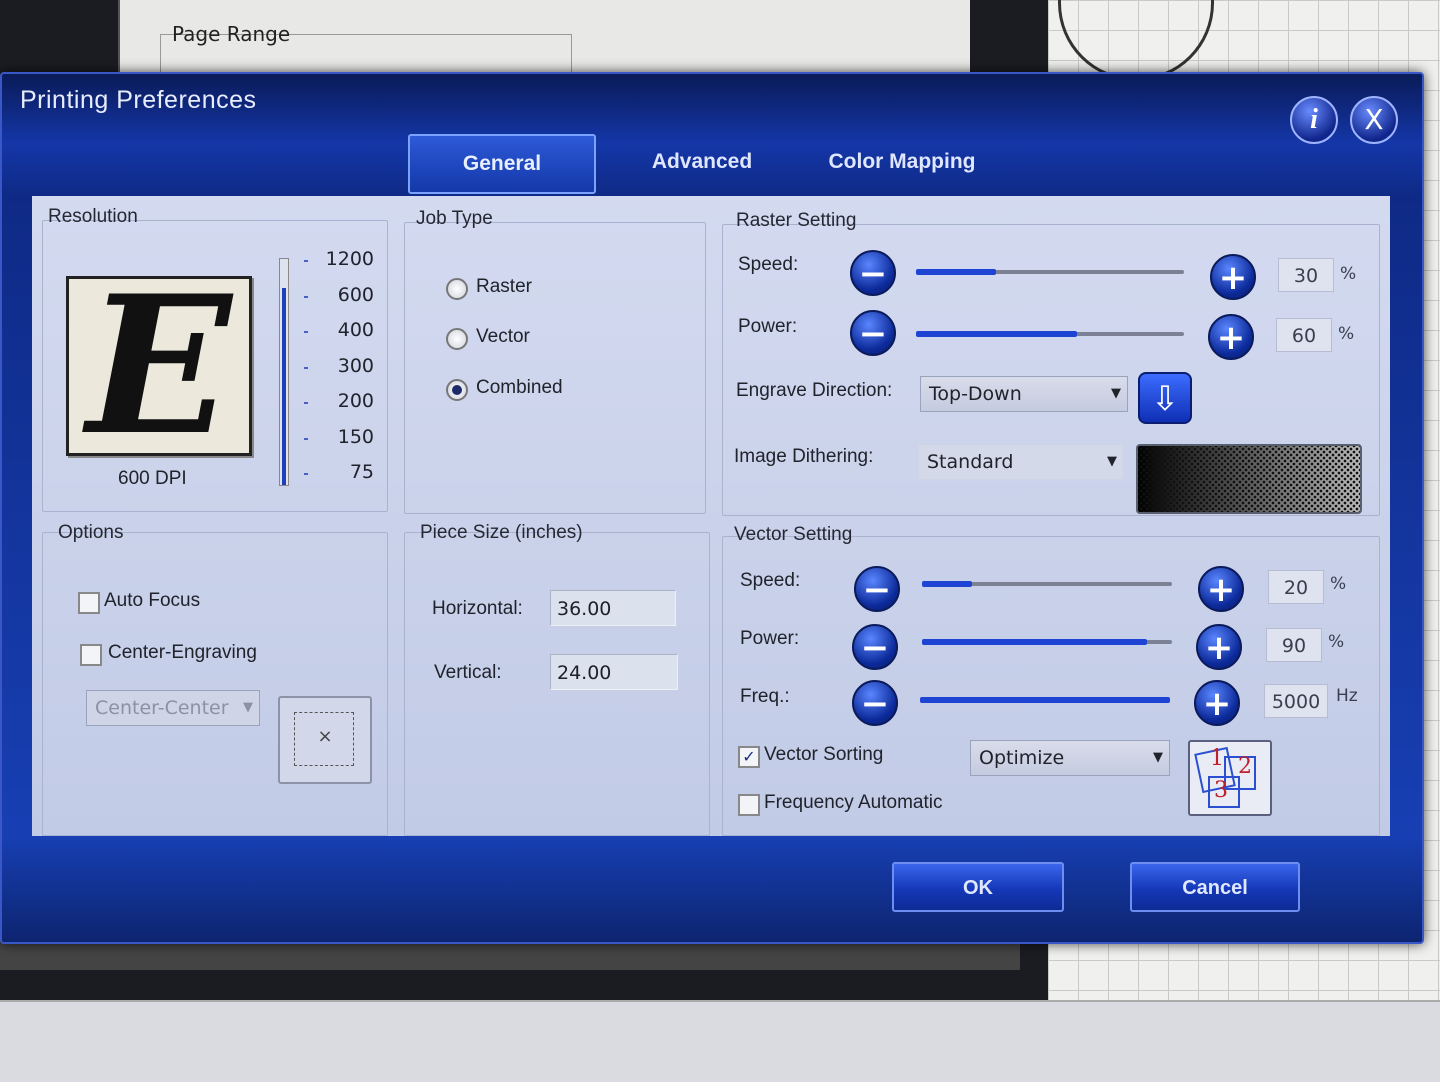  I want to click on center-position-value: Center-Center, so click(162, 708).